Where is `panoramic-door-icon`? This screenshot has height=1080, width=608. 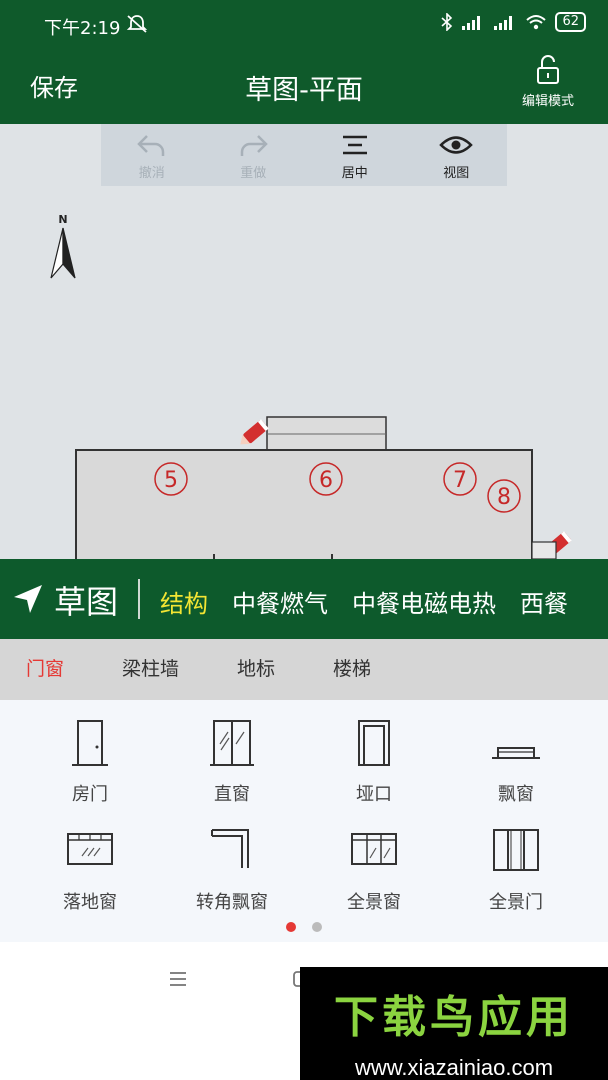 panoramic-door-icon is located at coordinates (516, 850).